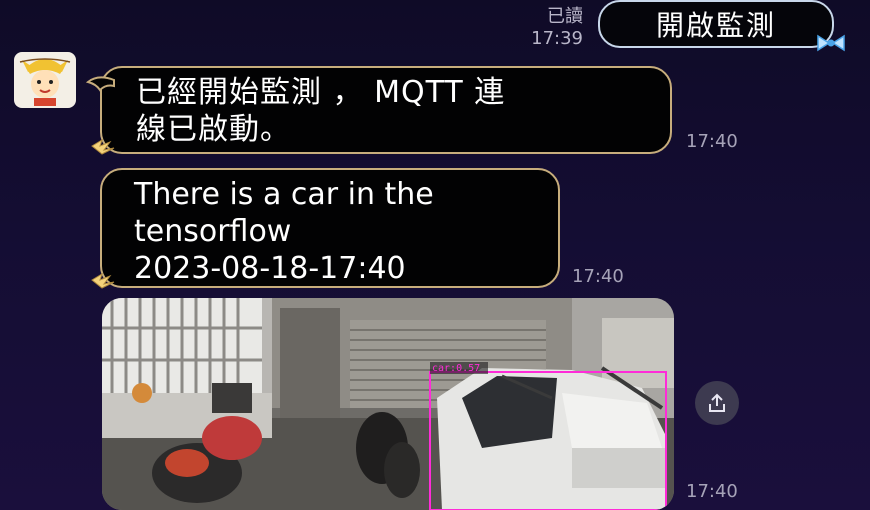 The width and height of the screenshot is (870, 510). I want to click on message-line: 線已啟動。, so click(213, 129).